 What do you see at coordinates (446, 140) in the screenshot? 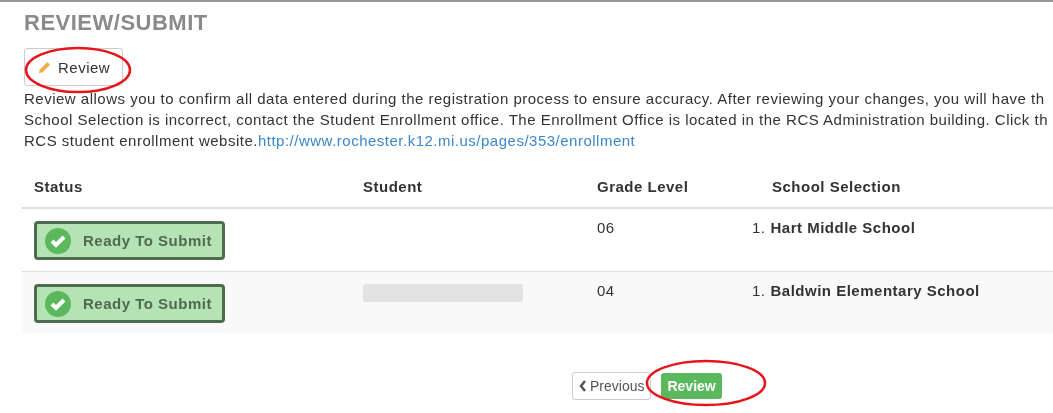
I see `enrollment-link: http://www.rochester.k12.mi.us/pages/353/enrollment` at bounding box center [446, 140].